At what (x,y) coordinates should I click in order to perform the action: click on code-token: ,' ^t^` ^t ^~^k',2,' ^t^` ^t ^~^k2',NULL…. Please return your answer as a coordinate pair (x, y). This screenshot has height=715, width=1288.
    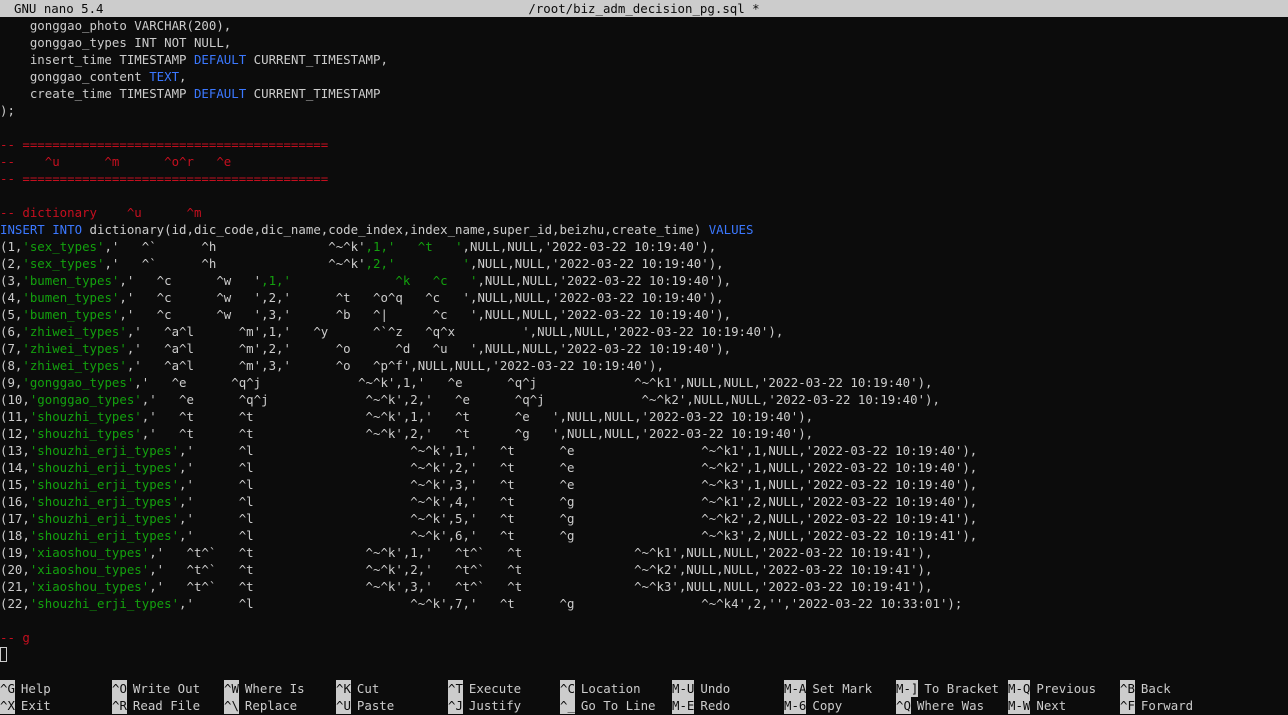
    Looking at the image, I should click on (541, 569).